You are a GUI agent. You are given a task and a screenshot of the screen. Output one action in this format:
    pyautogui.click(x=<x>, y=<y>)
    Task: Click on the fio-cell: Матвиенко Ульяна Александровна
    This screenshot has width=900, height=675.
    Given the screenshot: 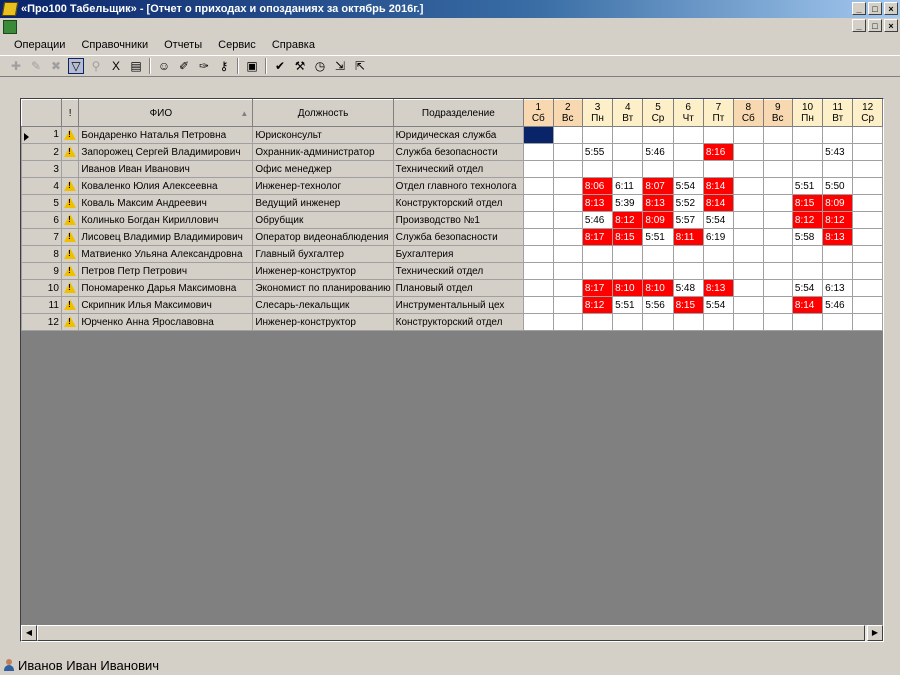 What is the action you would take?
    pyautogui.click(x=166, y=254)
    